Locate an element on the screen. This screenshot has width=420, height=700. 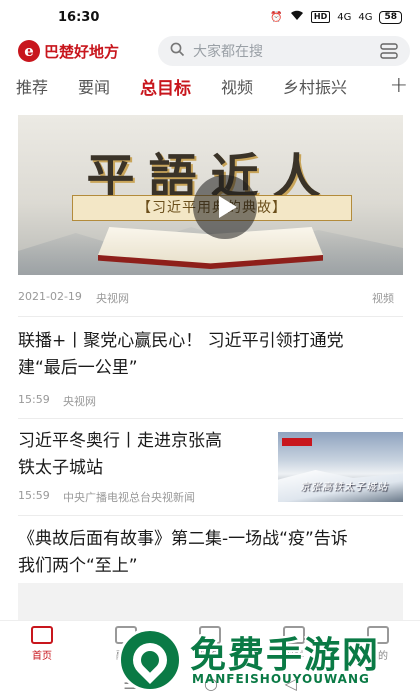
app-name: 巴楚好地方 is located at coordinates (82, 51).